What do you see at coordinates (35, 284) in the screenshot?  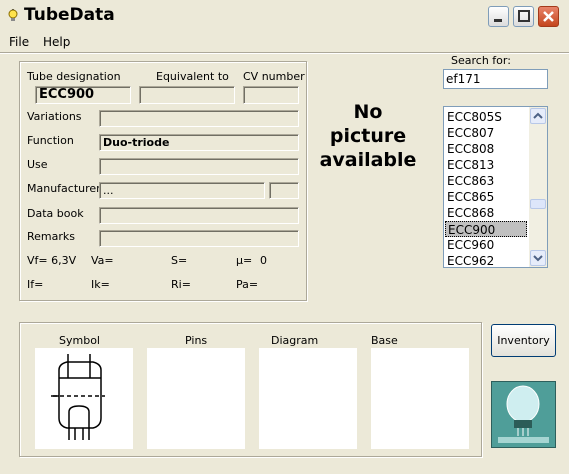 I see `if-value: If=` at bounding box center [35, 284].